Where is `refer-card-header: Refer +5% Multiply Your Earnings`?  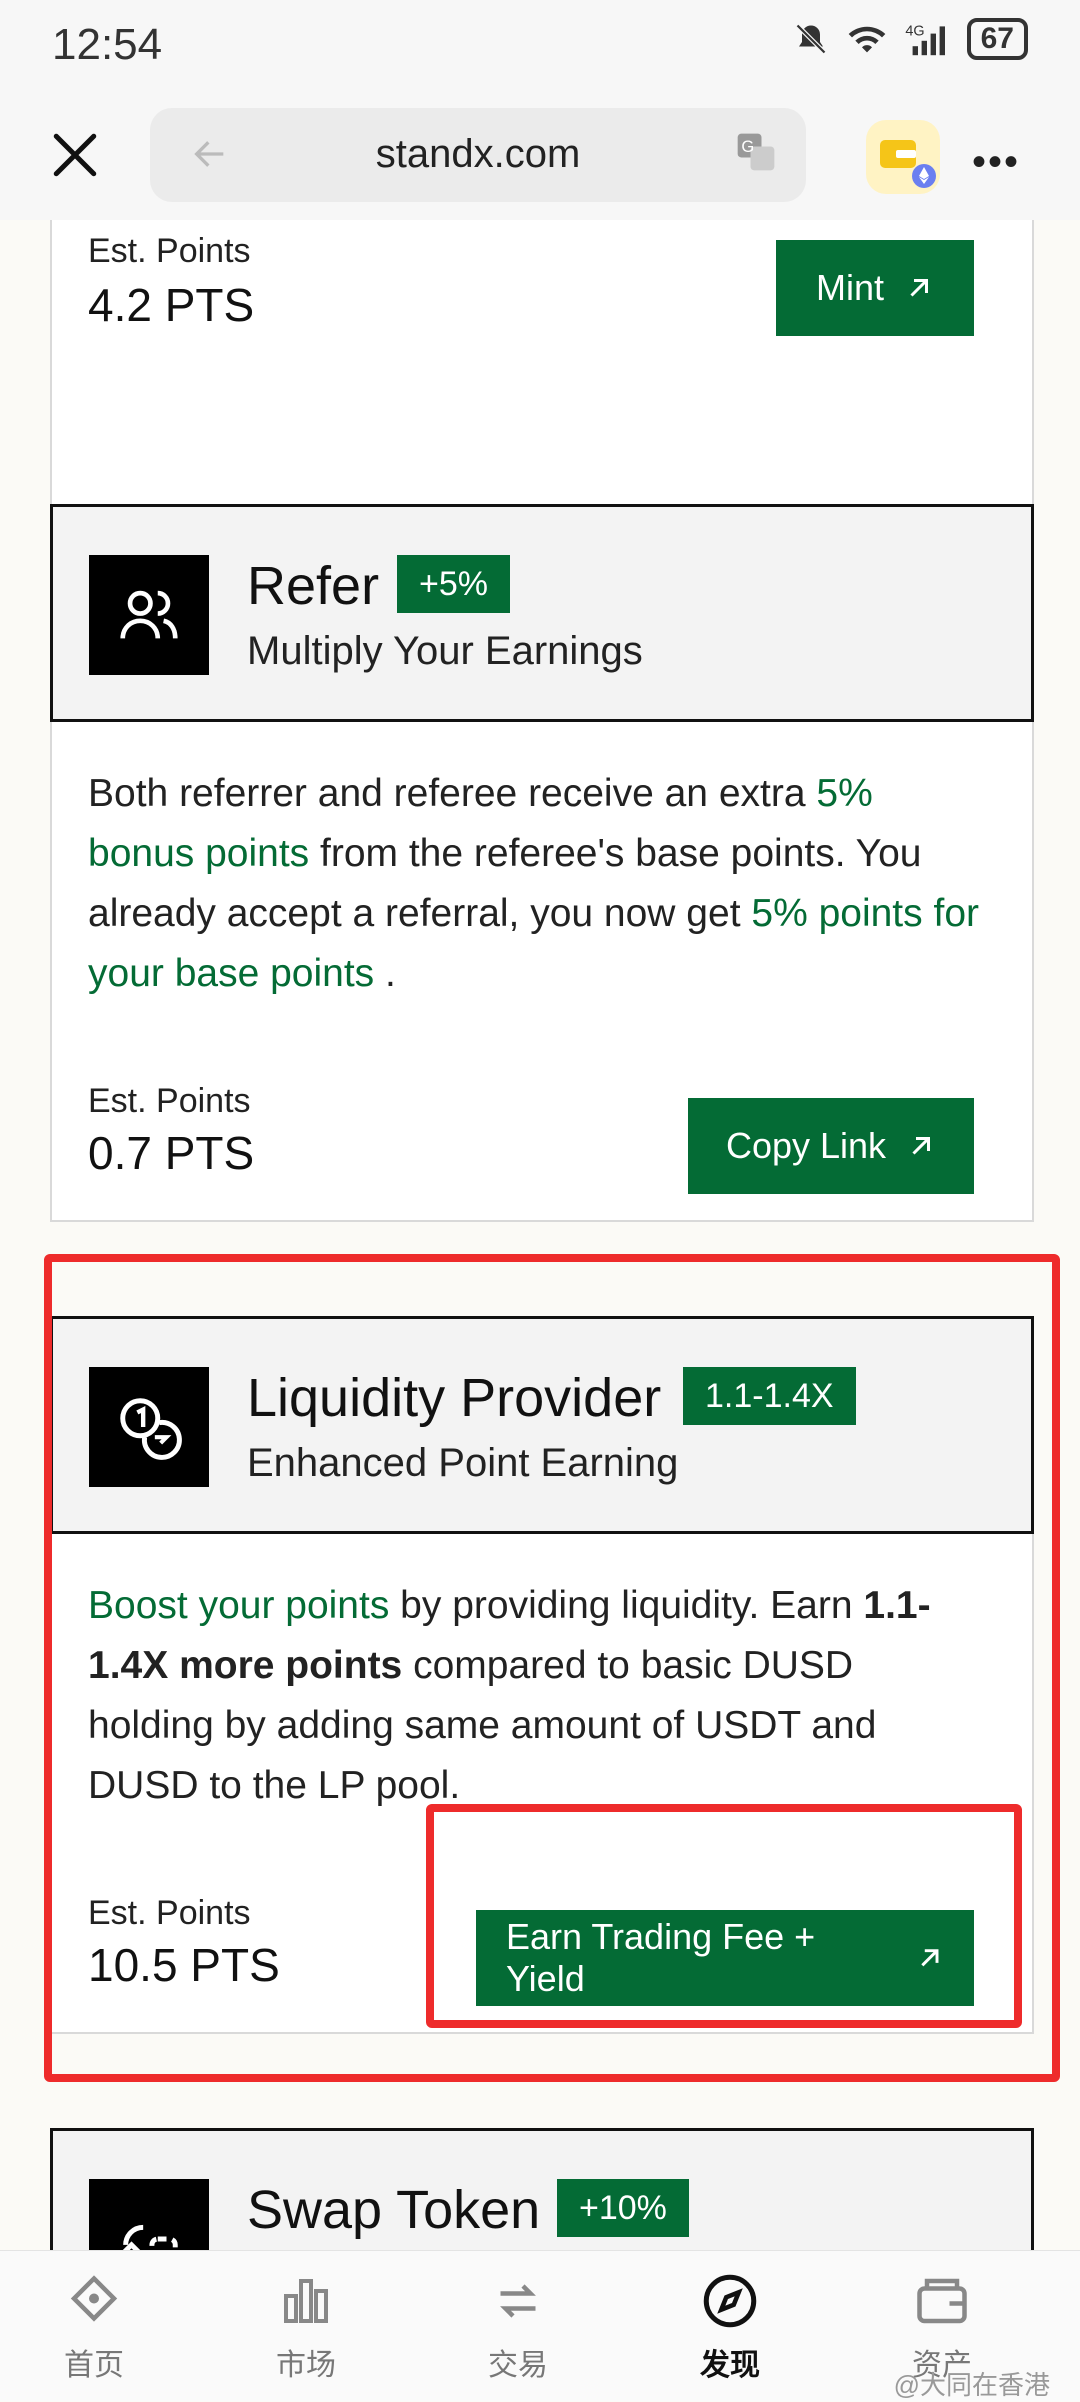 refer-card-header: Refer +5% Multiply Your Earnings is located at coordinates (542, 613).